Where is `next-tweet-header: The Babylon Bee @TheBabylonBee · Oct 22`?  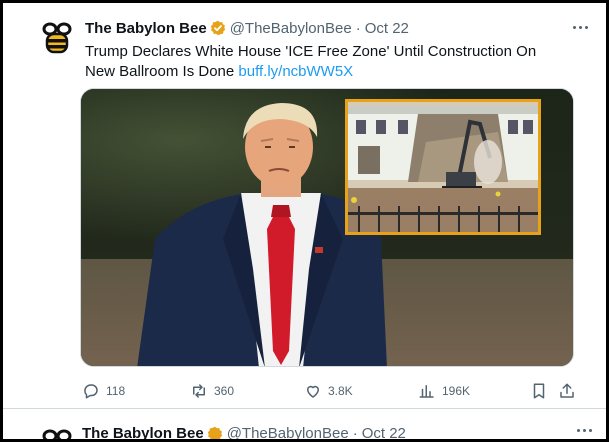 next-tweet-header: The Babylon Bee @TheBabylonBee · Oct 22 is located at coordinates (244, 432).